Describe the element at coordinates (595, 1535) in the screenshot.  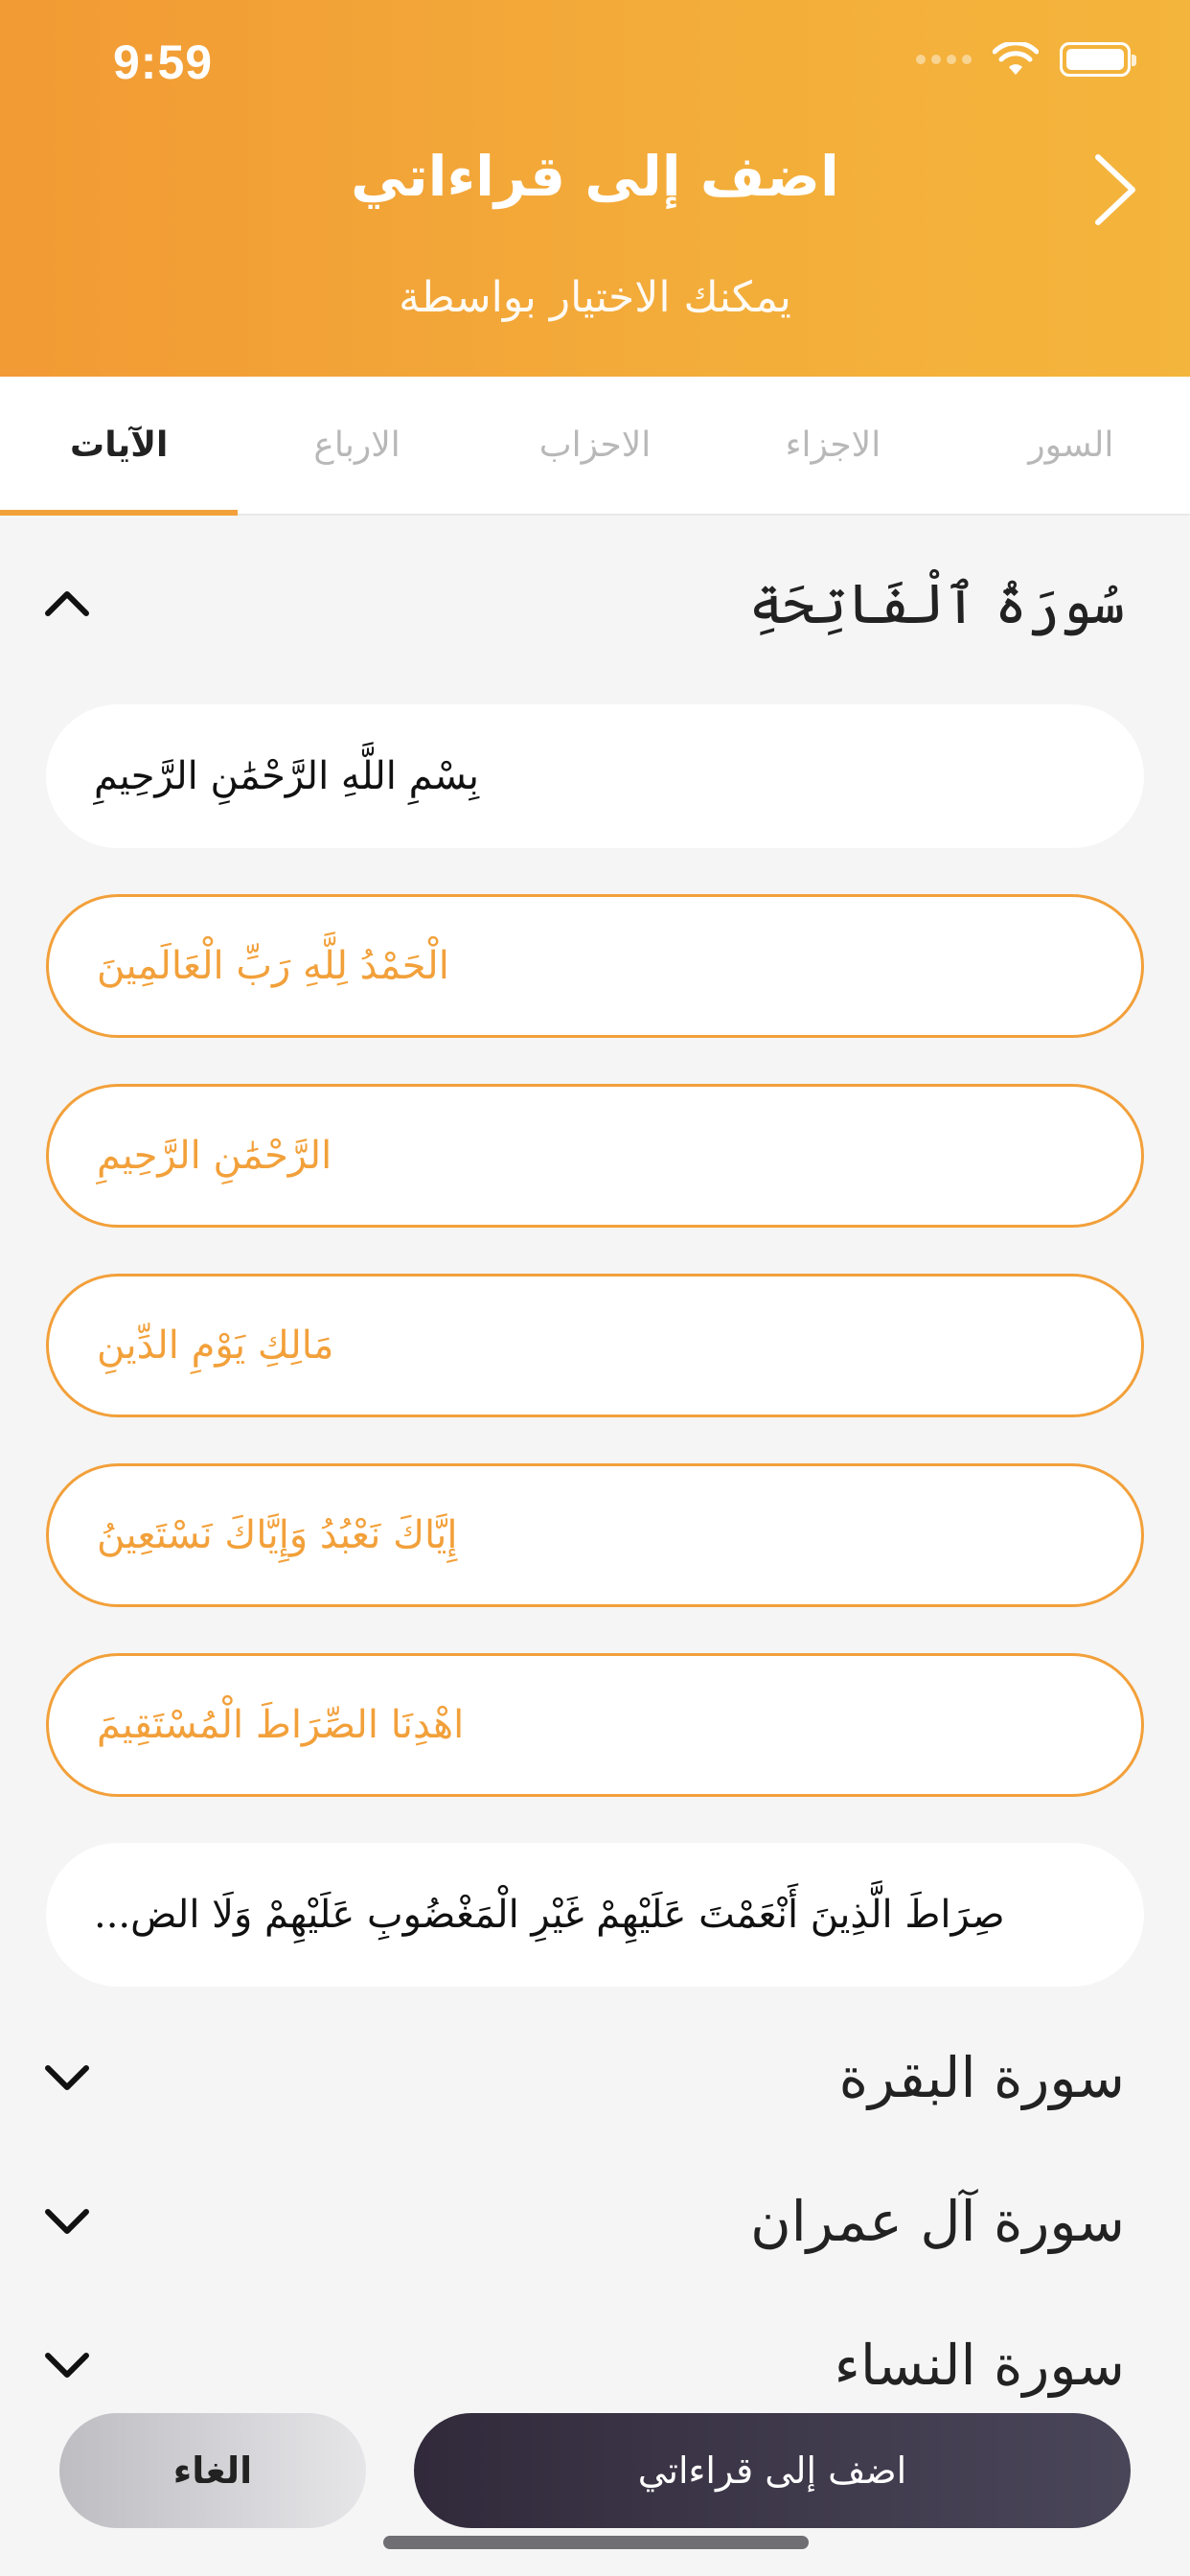
I see `ayah-item-selected: إِيَّاكَ نَعْبُدُ وَإِيَّاكَ نَسْتَعِينُ` at that location.